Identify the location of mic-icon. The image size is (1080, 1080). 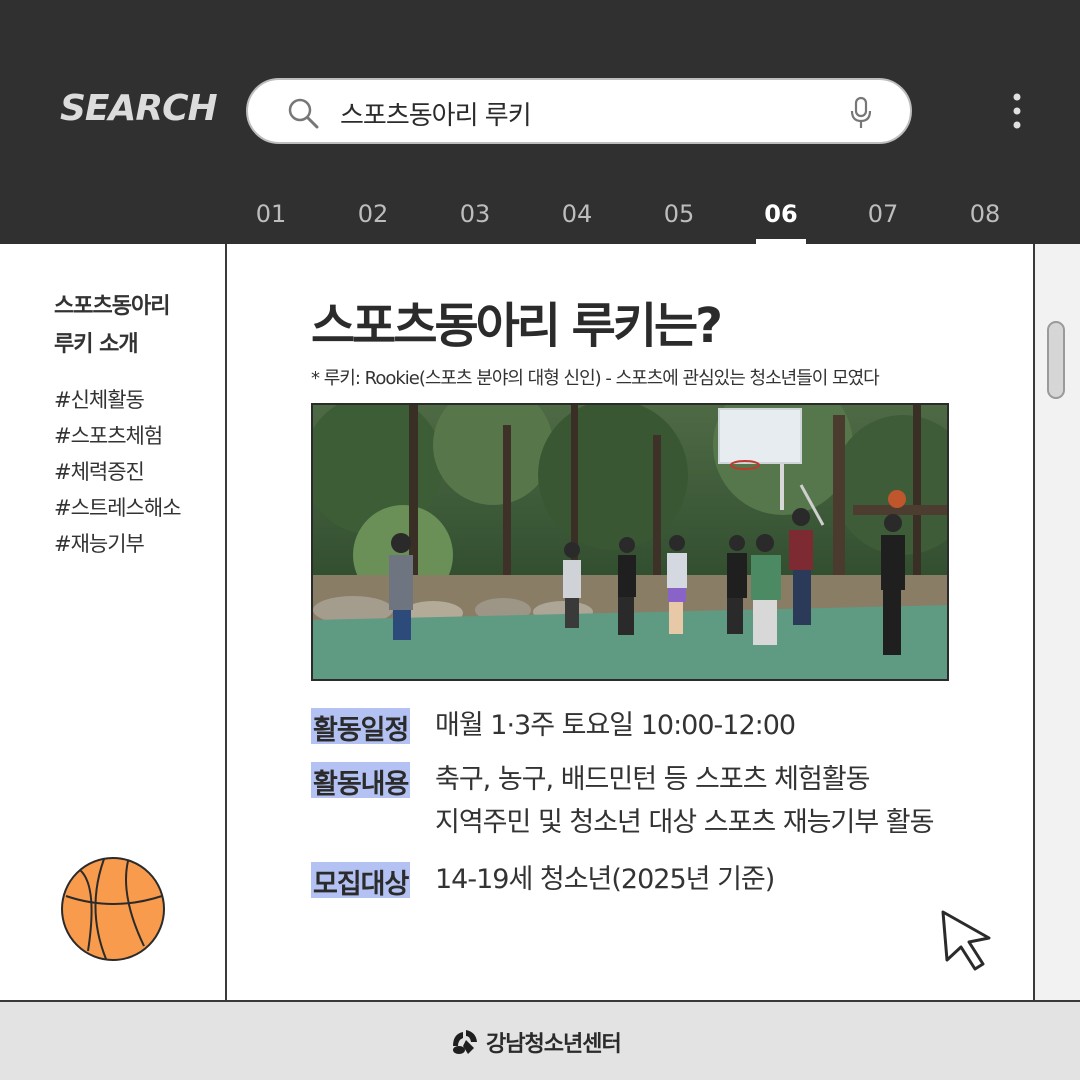
(861, 113).